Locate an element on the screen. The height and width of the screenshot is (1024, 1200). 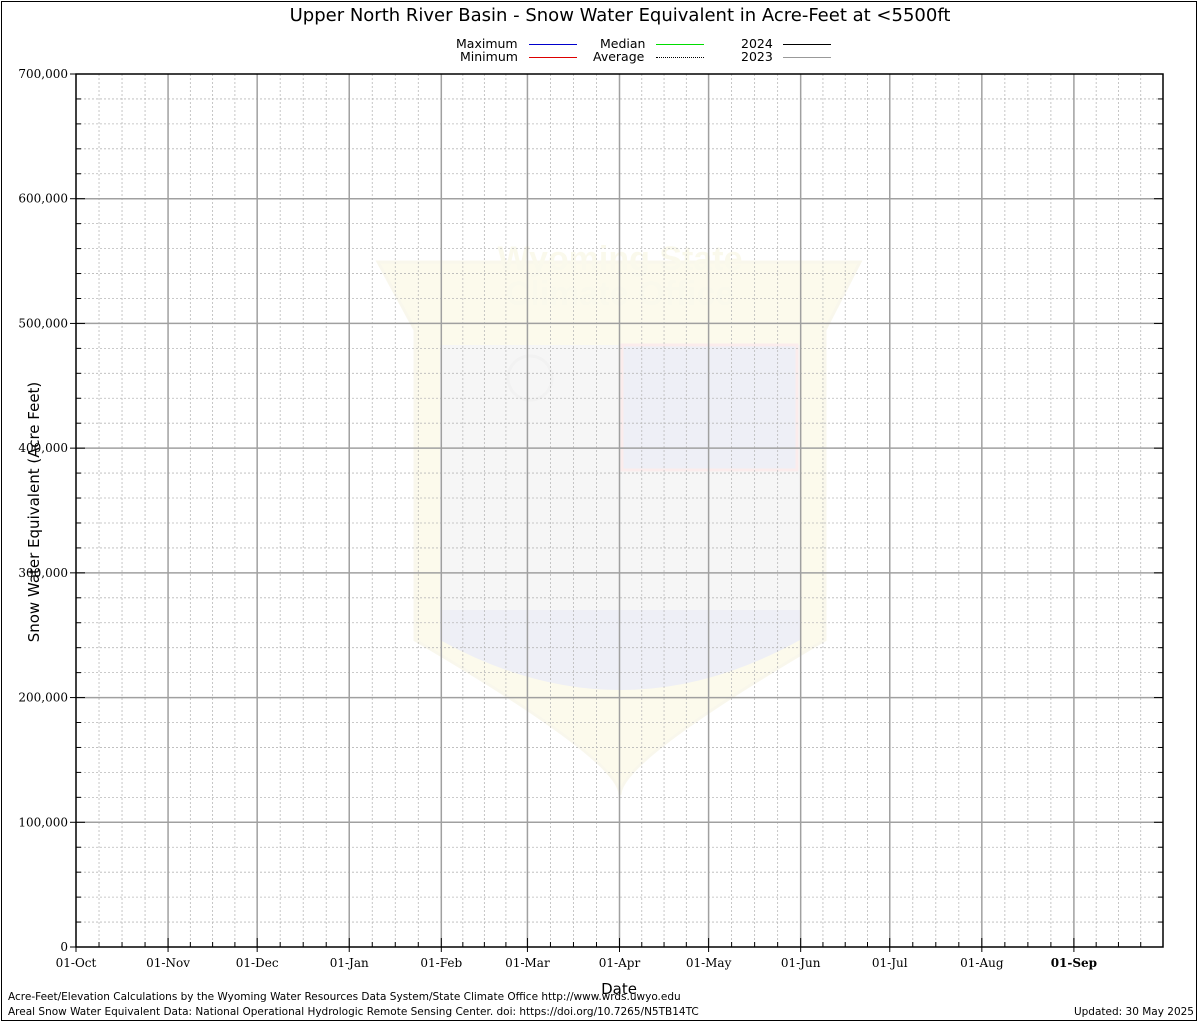
y-tick-label: 500,000 is located at coordinates (43, 323).